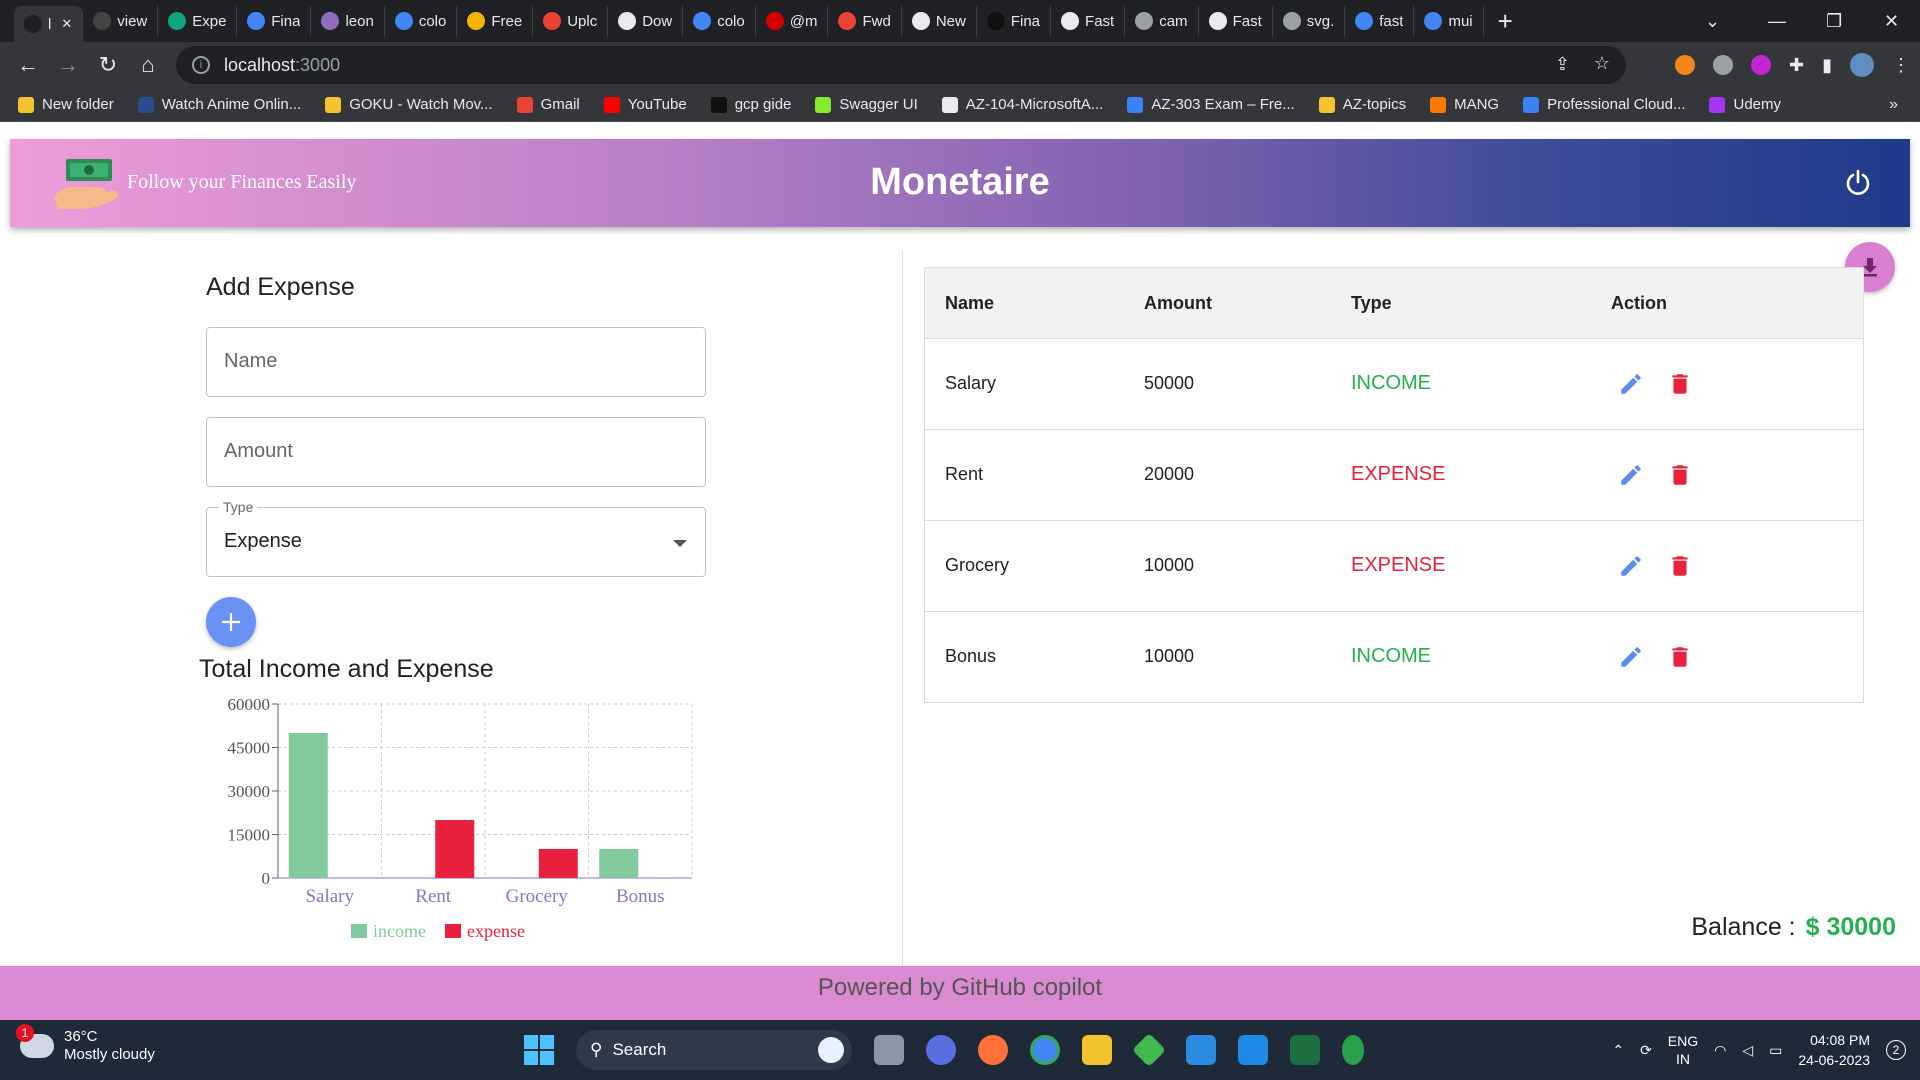  I want to click on bookmark-item: New folder, so click(66, 104).